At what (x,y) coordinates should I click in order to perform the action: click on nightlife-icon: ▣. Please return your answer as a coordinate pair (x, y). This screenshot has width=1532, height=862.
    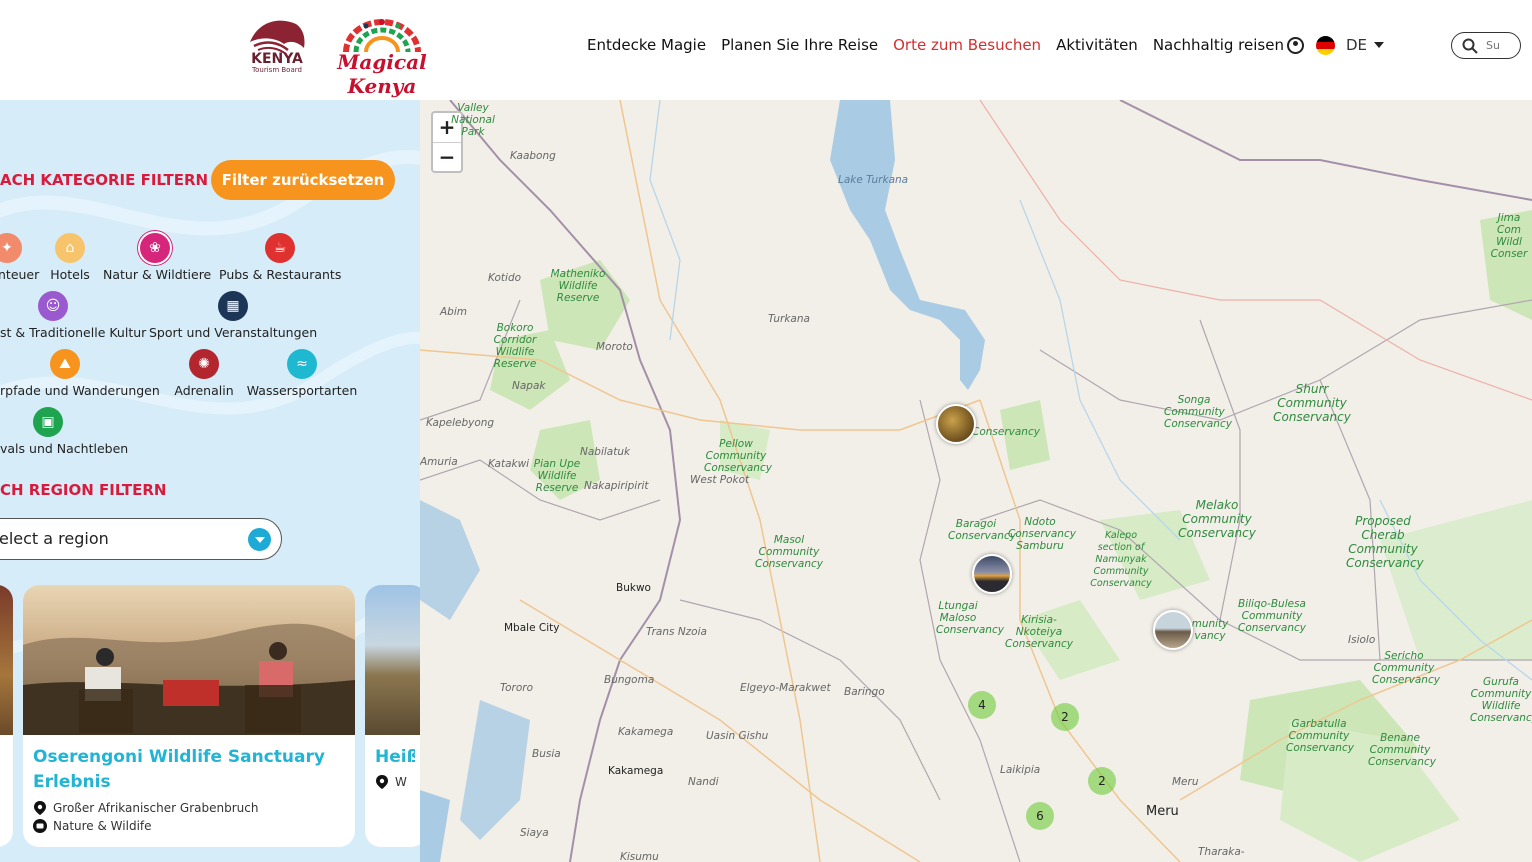
    Looking at the image, I should click on (48, 422).